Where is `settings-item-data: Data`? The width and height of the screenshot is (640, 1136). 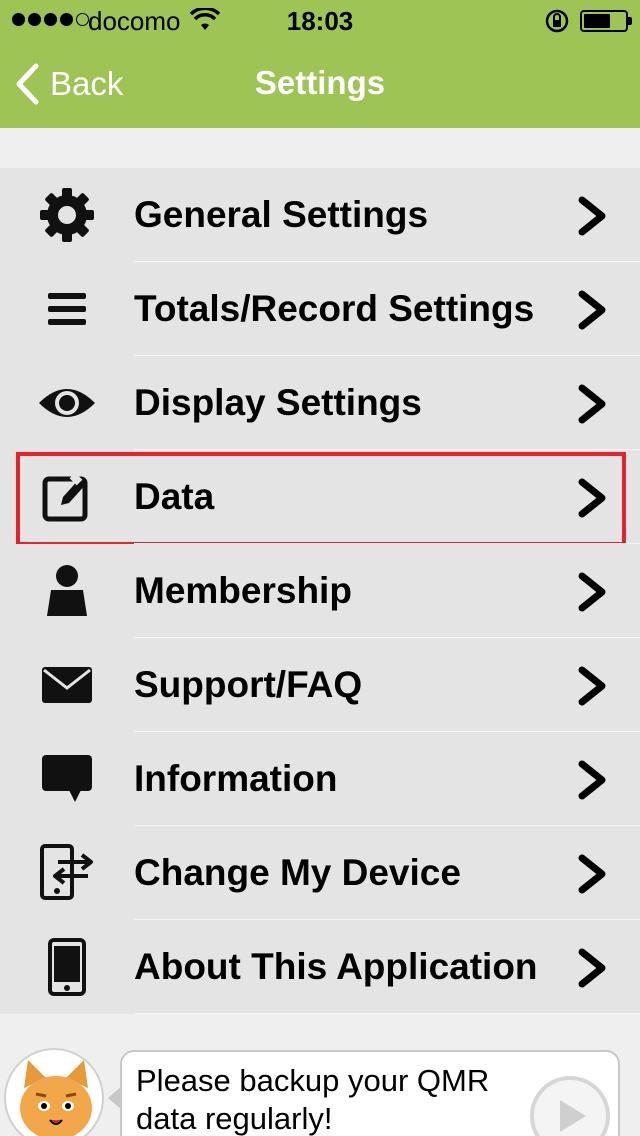 settings-item-data: Data is located at coordinates (320, 498).